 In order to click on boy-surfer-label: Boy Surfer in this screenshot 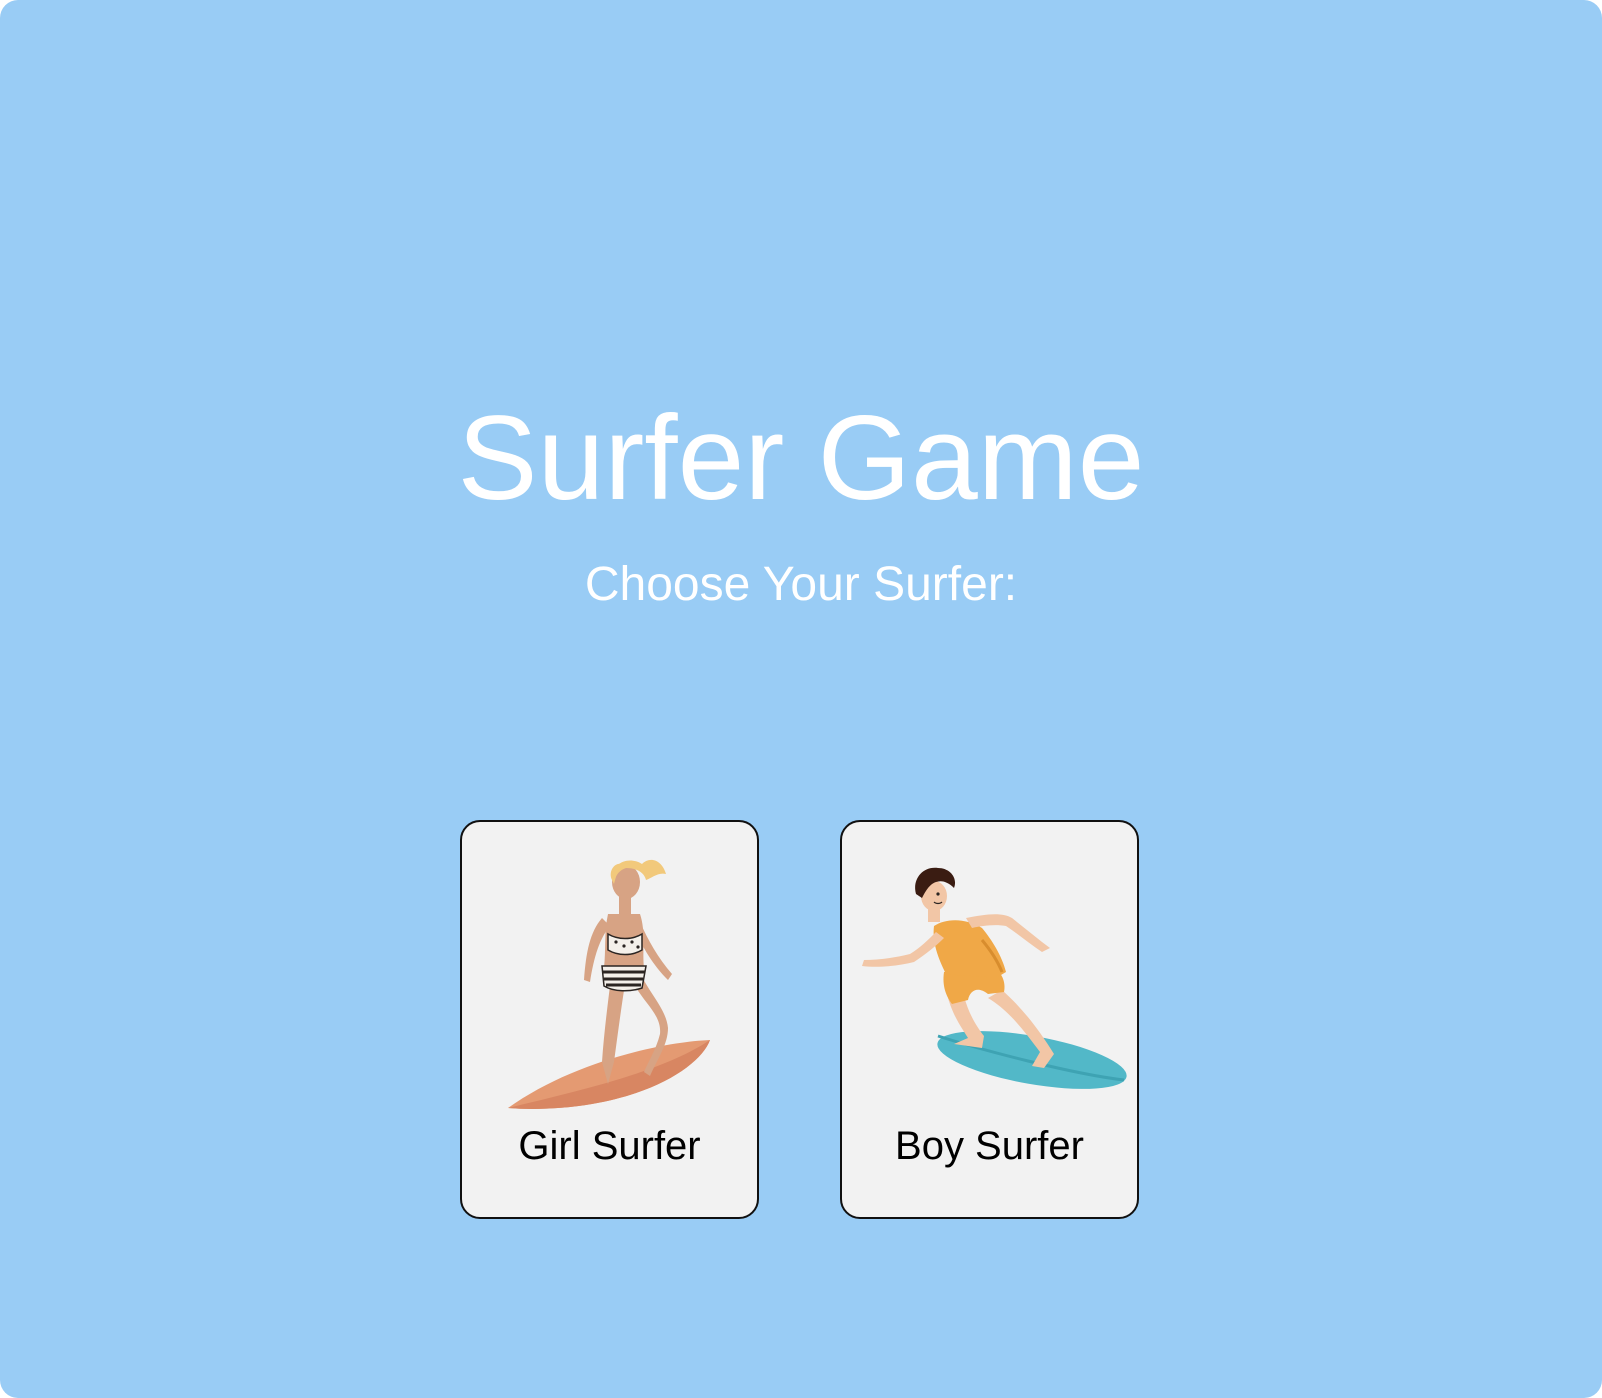, I will do `click(989, 1146)`.